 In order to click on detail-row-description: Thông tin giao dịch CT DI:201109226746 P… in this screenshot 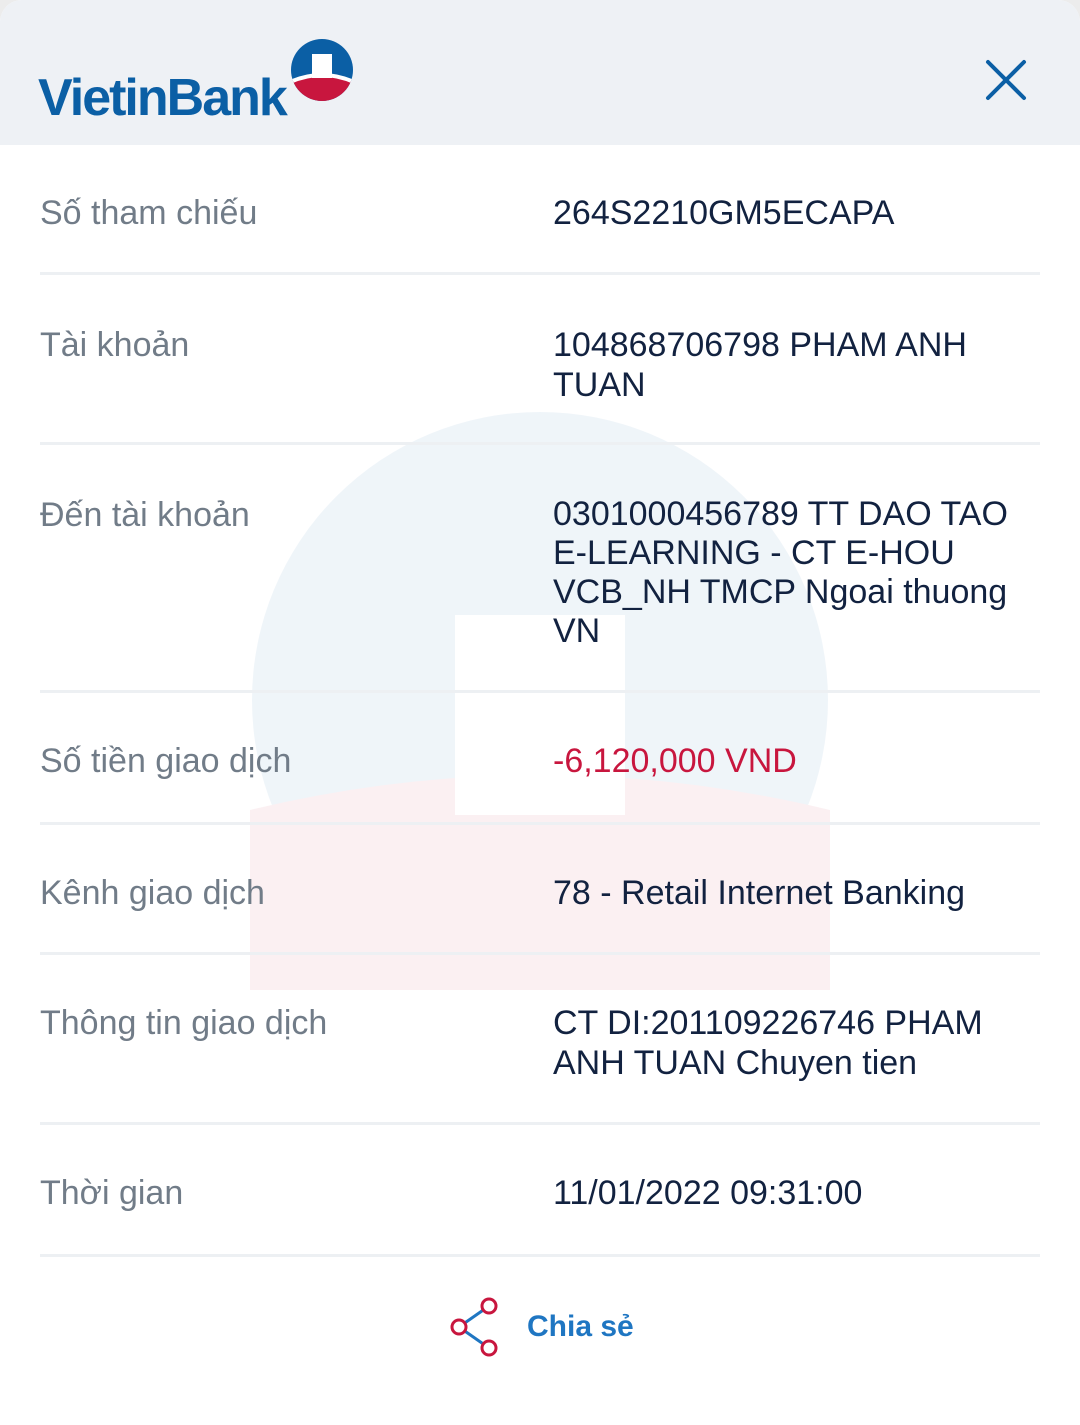, I will do `click(540, 1040)`.